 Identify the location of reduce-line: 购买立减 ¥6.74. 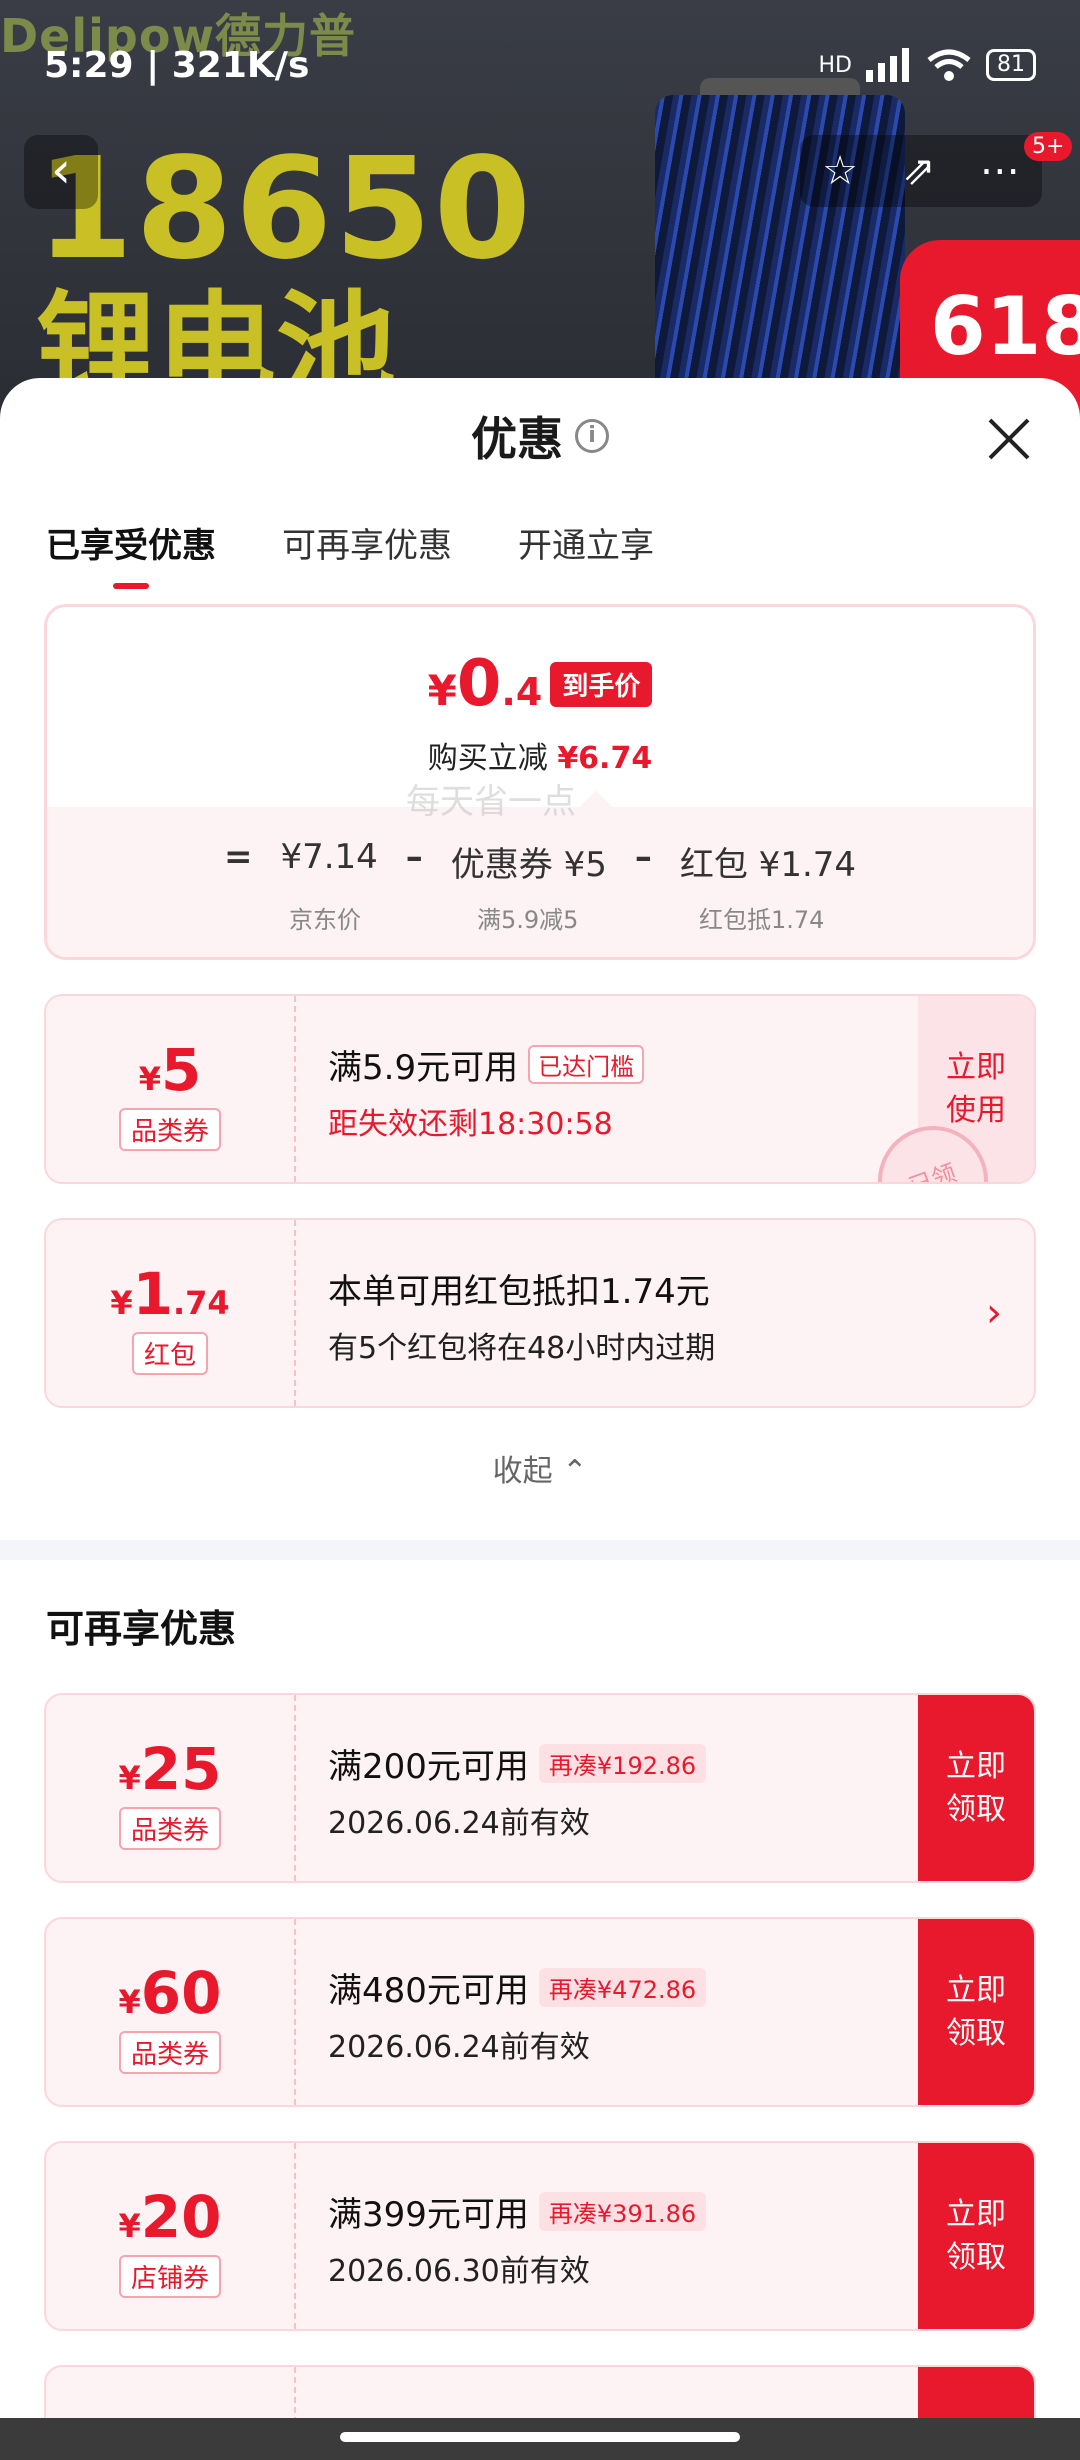
(540, 758).